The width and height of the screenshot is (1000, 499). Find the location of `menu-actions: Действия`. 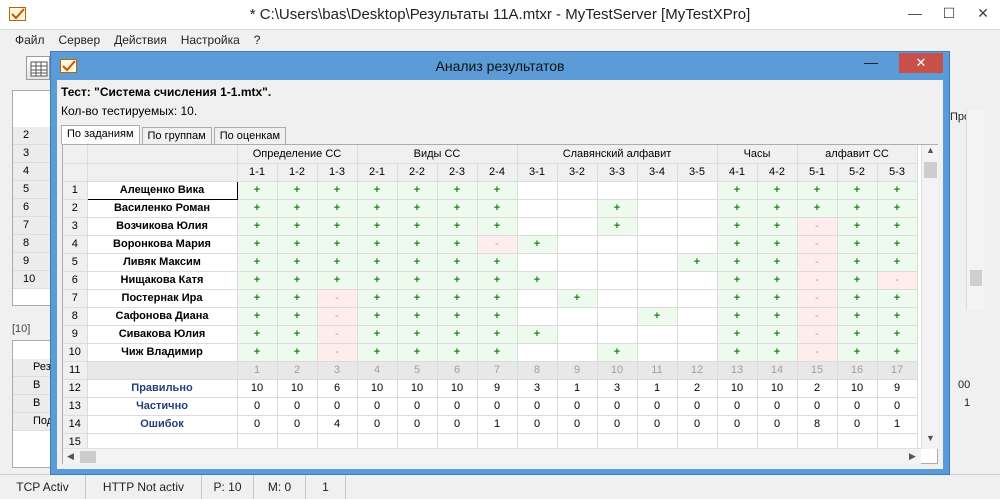

menu-actions: Действия is located at coordinates (140, 41).